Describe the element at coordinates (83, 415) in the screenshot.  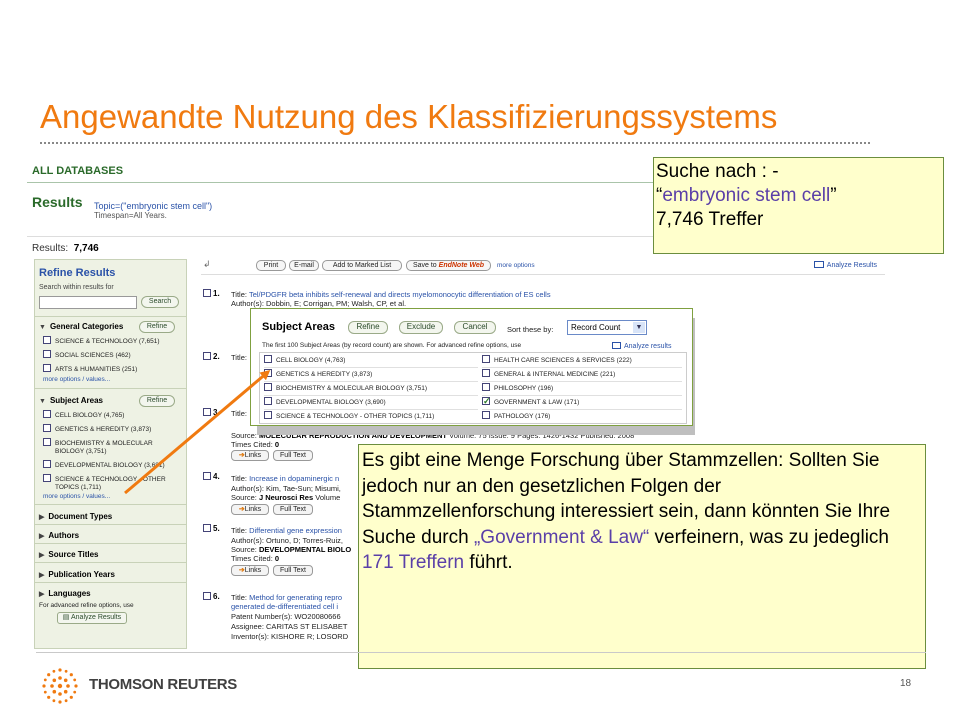
I see `subject-item: CELL BIOLOGY (4,765)` at that location.